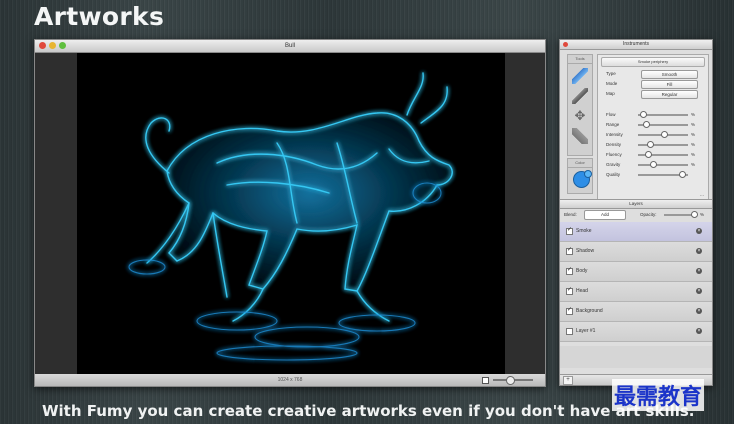  I want to click on add-layer-button: +, so click(568, 380).